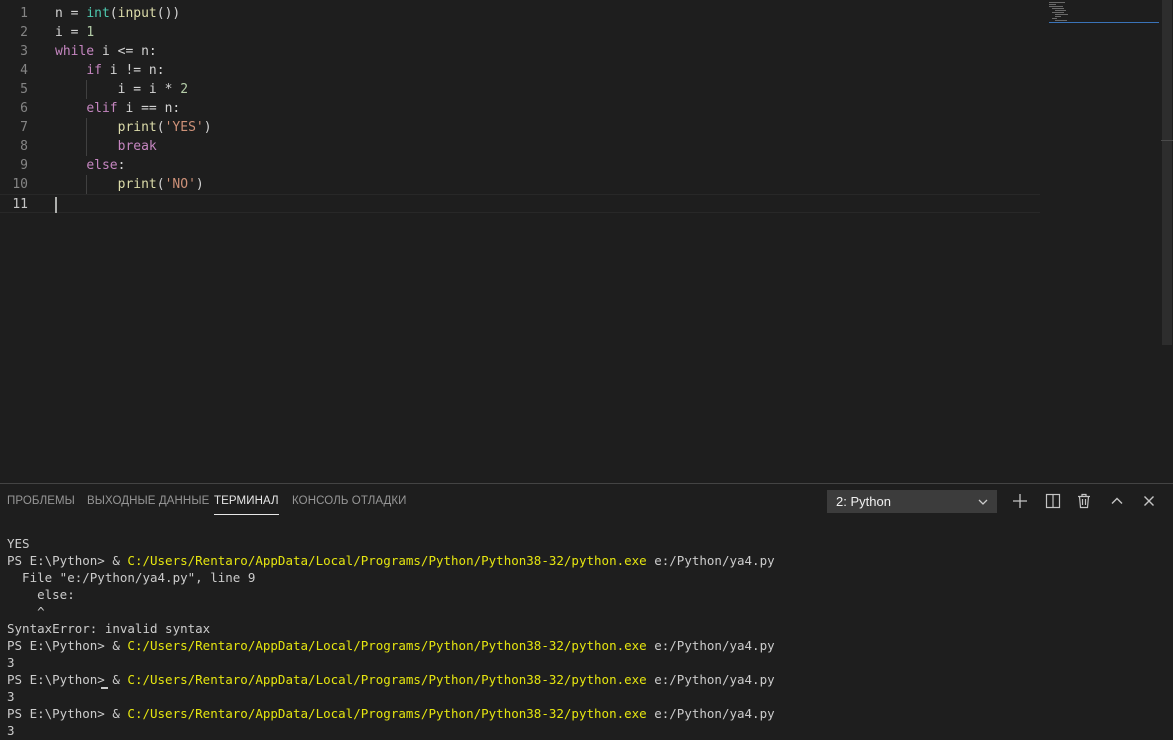 The width and height of the screenshot is (1173, 740). What do you see at coordinates (137, 146) in the screenshot?
I see `code-text: break` at bounding box center [137, 146].